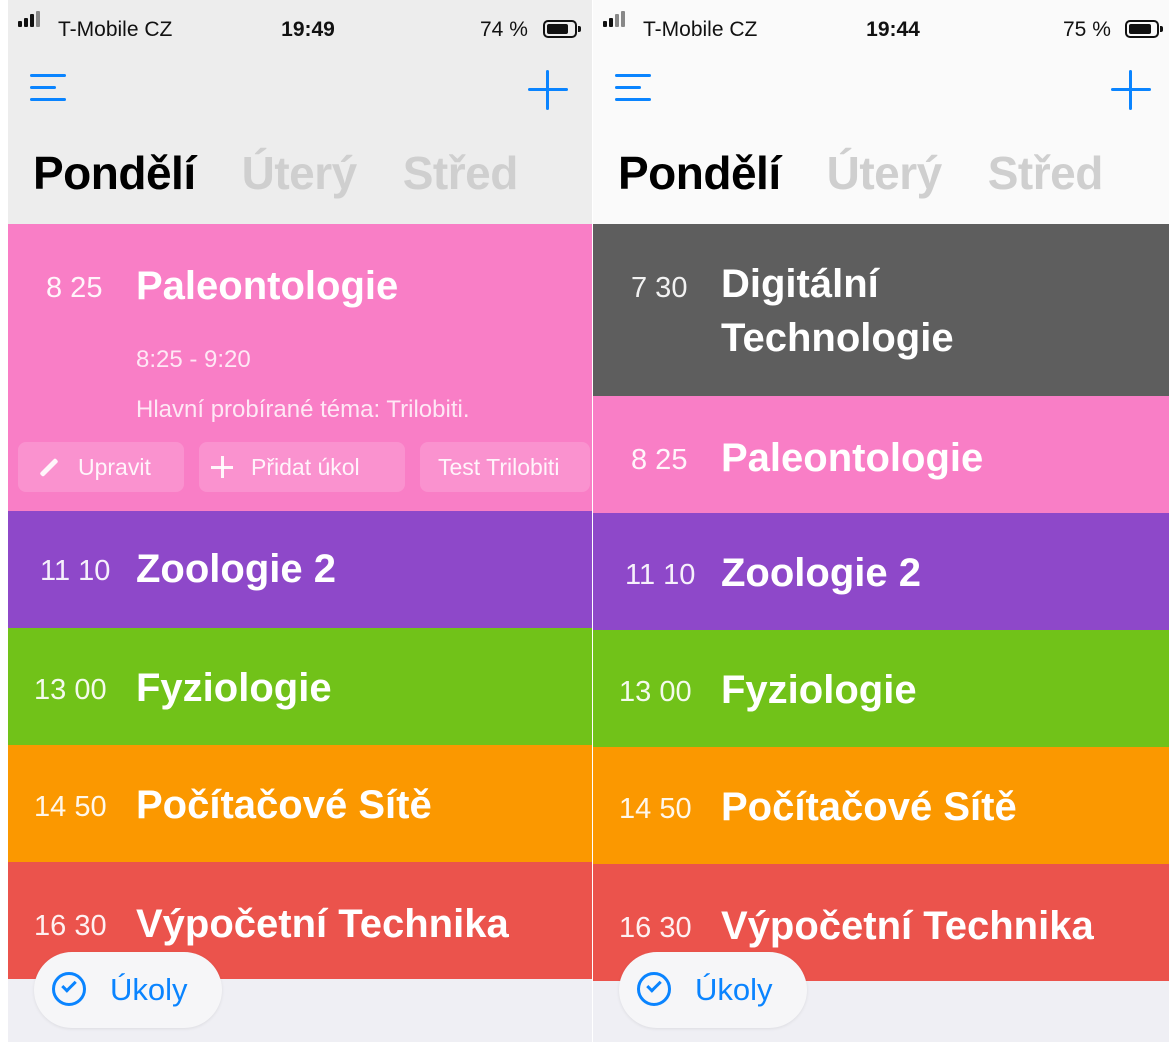 This screenshot has height=1042, width=1169. I want to click on add-task-button: Přidat úkol, so click(302, 467).